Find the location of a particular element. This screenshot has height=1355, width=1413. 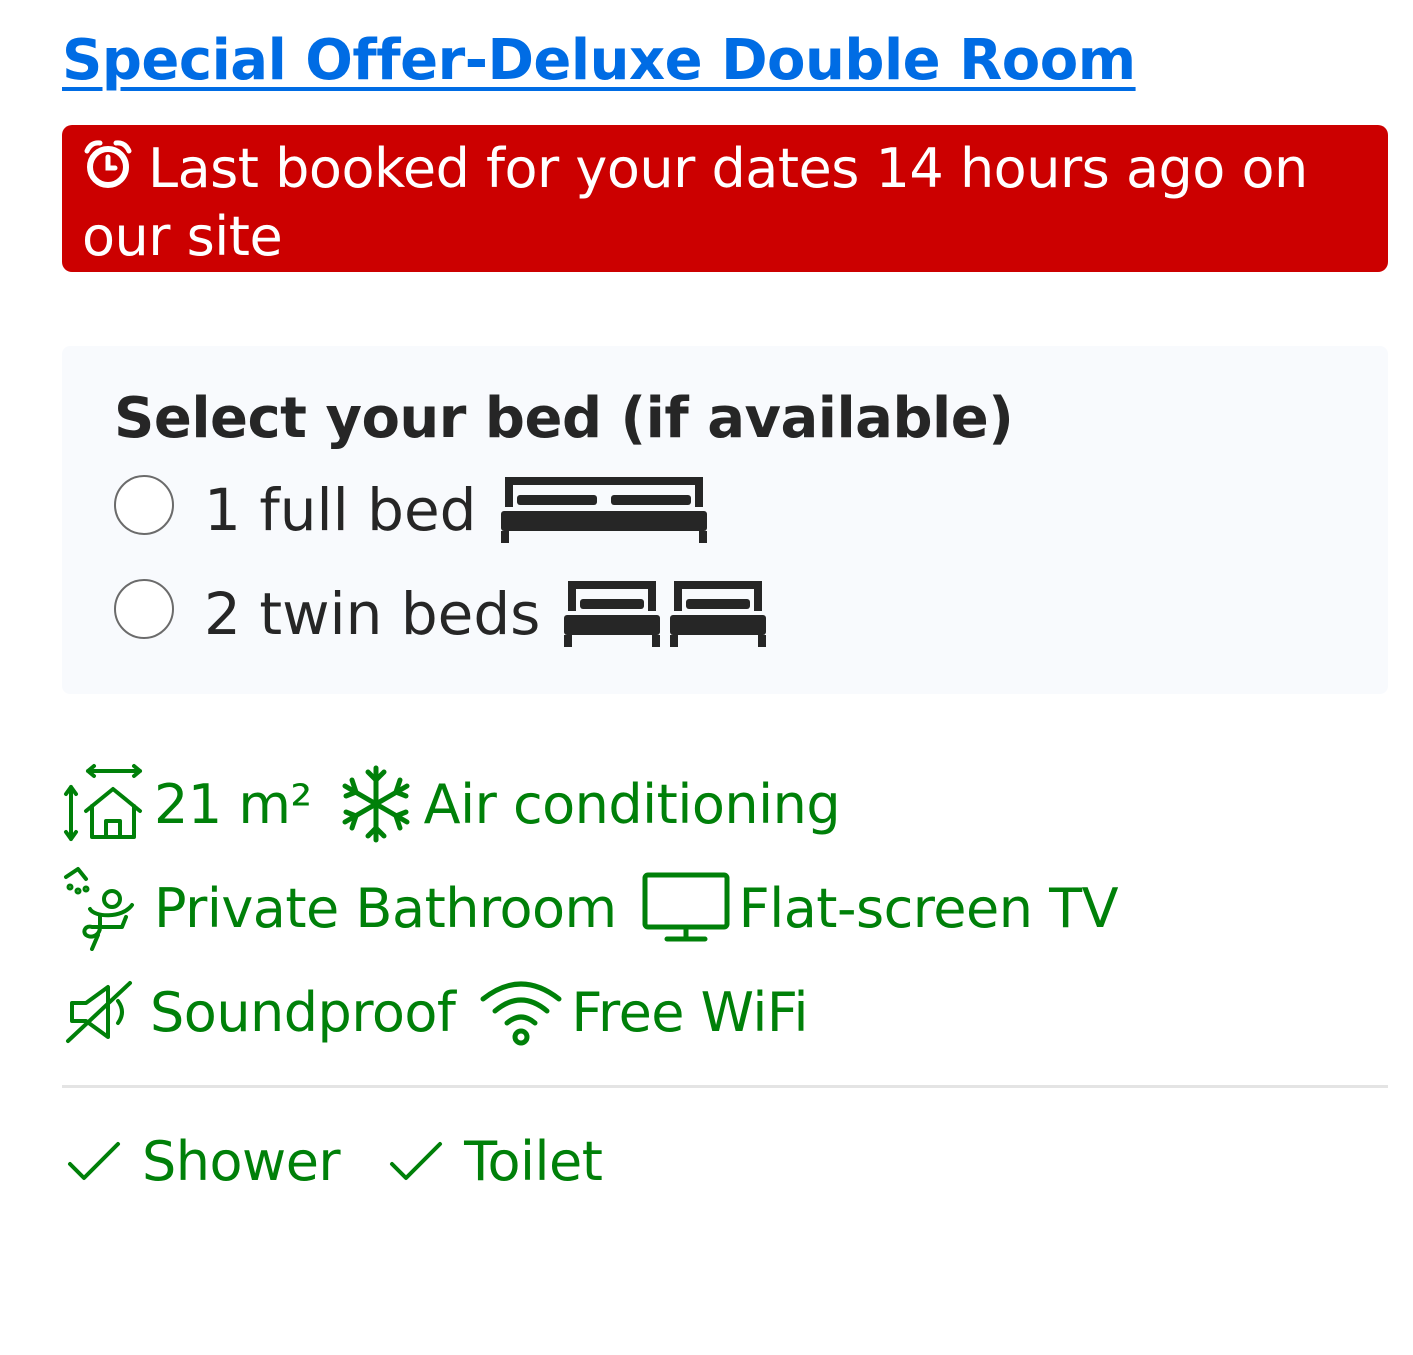

facility-label: Air conditioning is located at coordinates (632, 804).